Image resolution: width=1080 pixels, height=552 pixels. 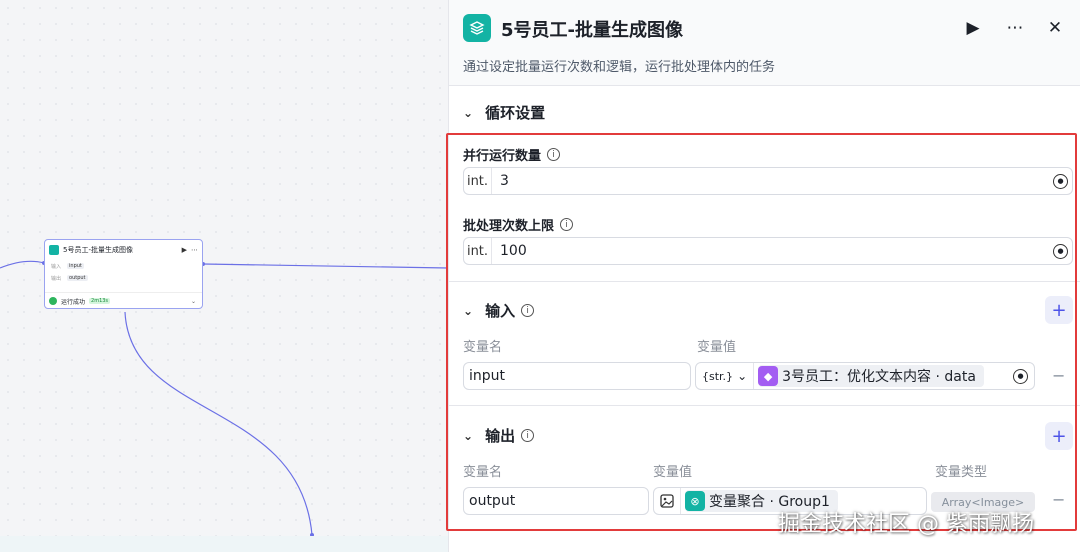 I want to click on layers-icon, so click(x=477, y=28).